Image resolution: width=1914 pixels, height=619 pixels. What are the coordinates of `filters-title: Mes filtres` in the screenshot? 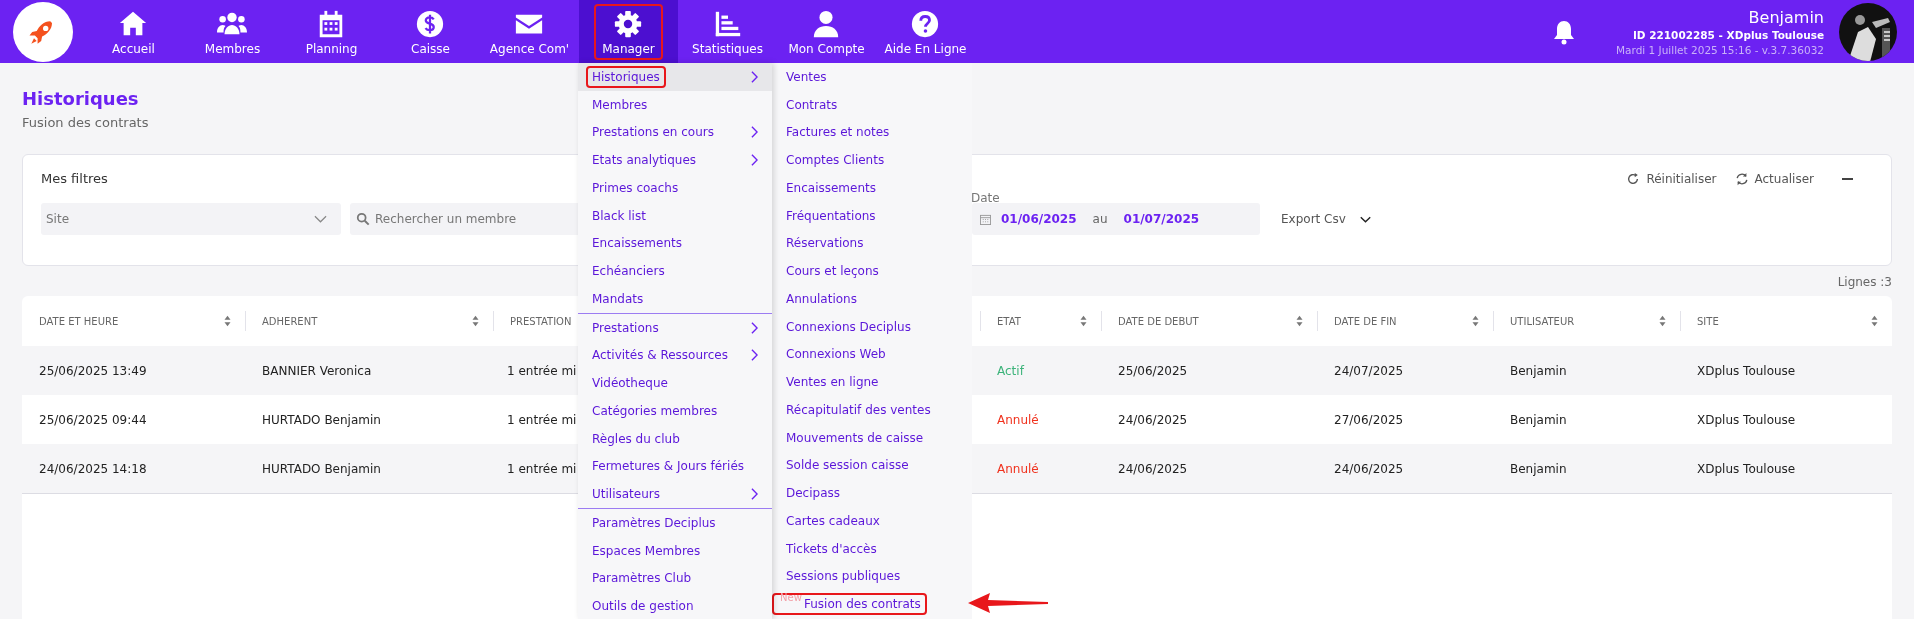 It's located at (74, 178).